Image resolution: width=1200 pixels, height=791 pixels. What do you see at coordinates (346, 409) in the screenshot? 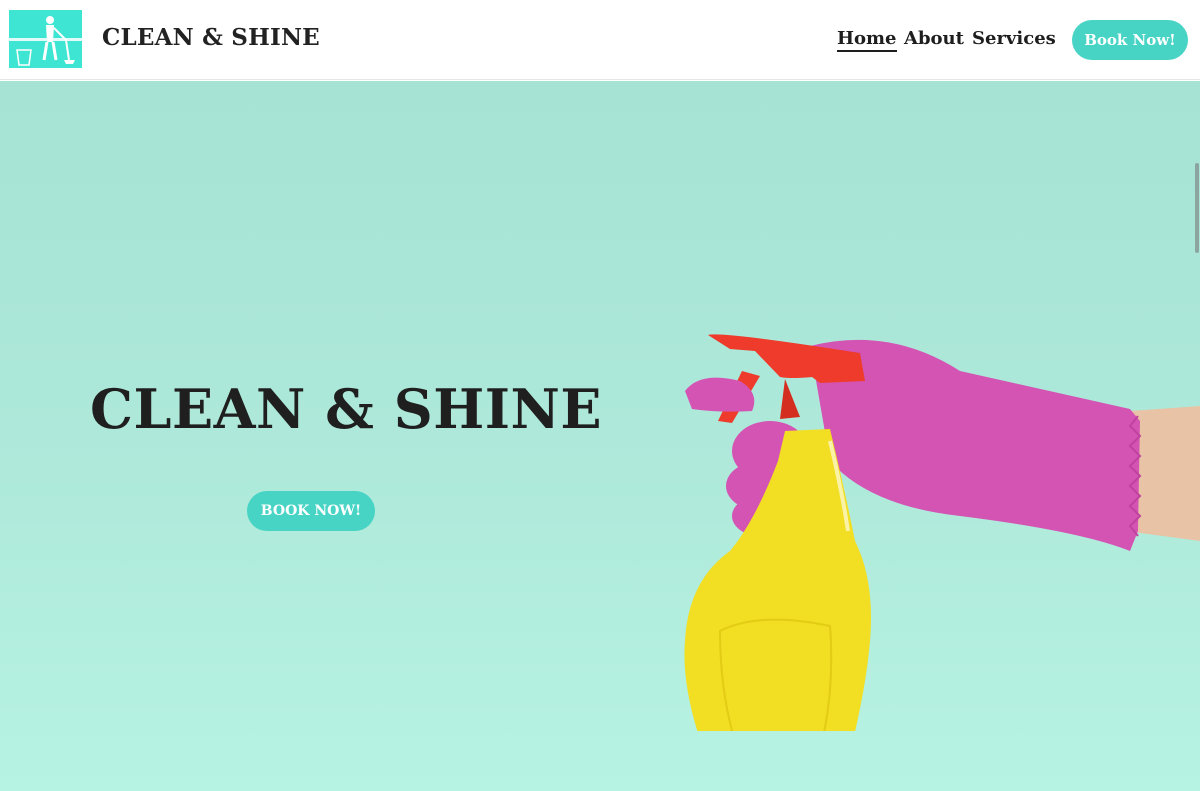
I see `hero-title: CLEAN & SHINE` at bounding box center [346, 409].